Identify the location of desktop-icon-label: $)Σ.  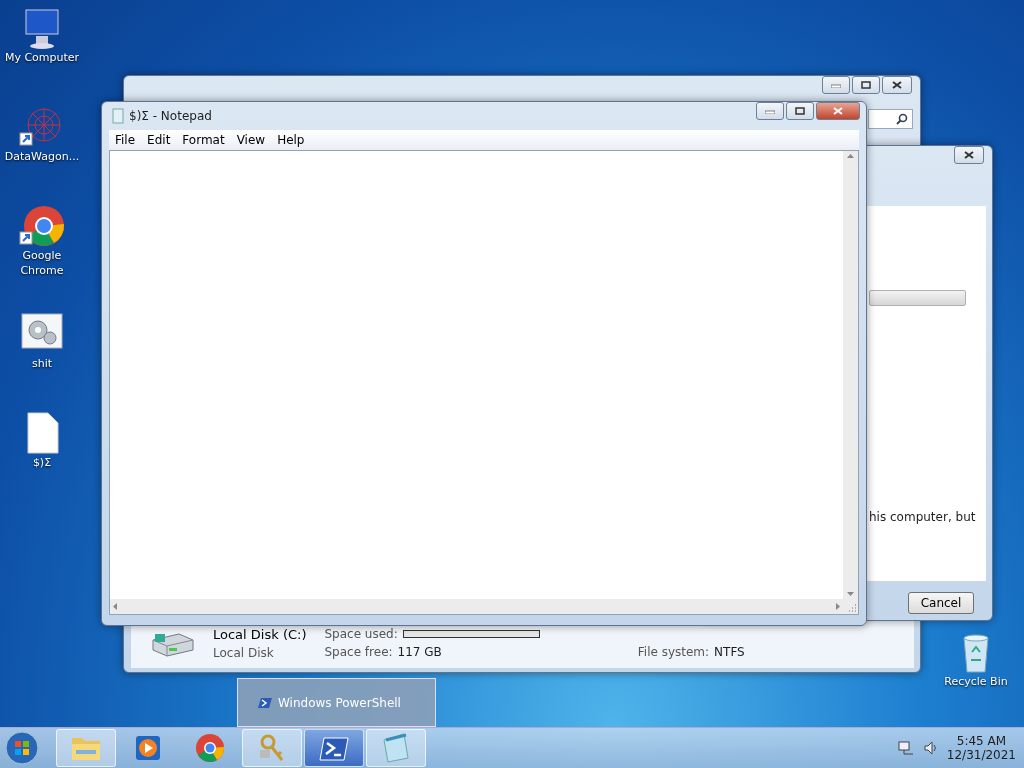
(42, 462).